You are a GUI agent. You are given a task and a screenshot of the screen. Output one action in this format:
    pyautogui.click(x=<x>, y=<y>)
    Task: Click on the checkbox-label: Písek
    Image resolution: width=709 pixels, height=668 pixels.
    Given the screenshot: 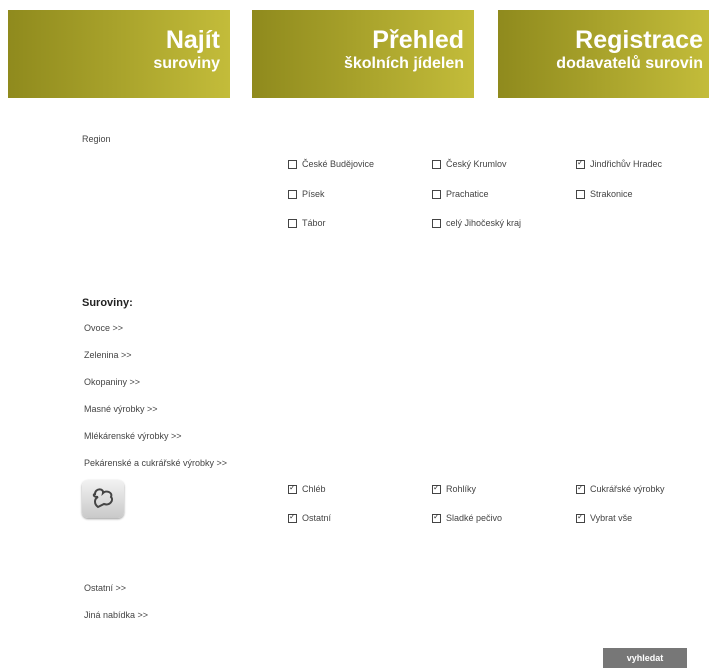 What is the action you would take?
    pyautogui.click(x=313, y=194)
    